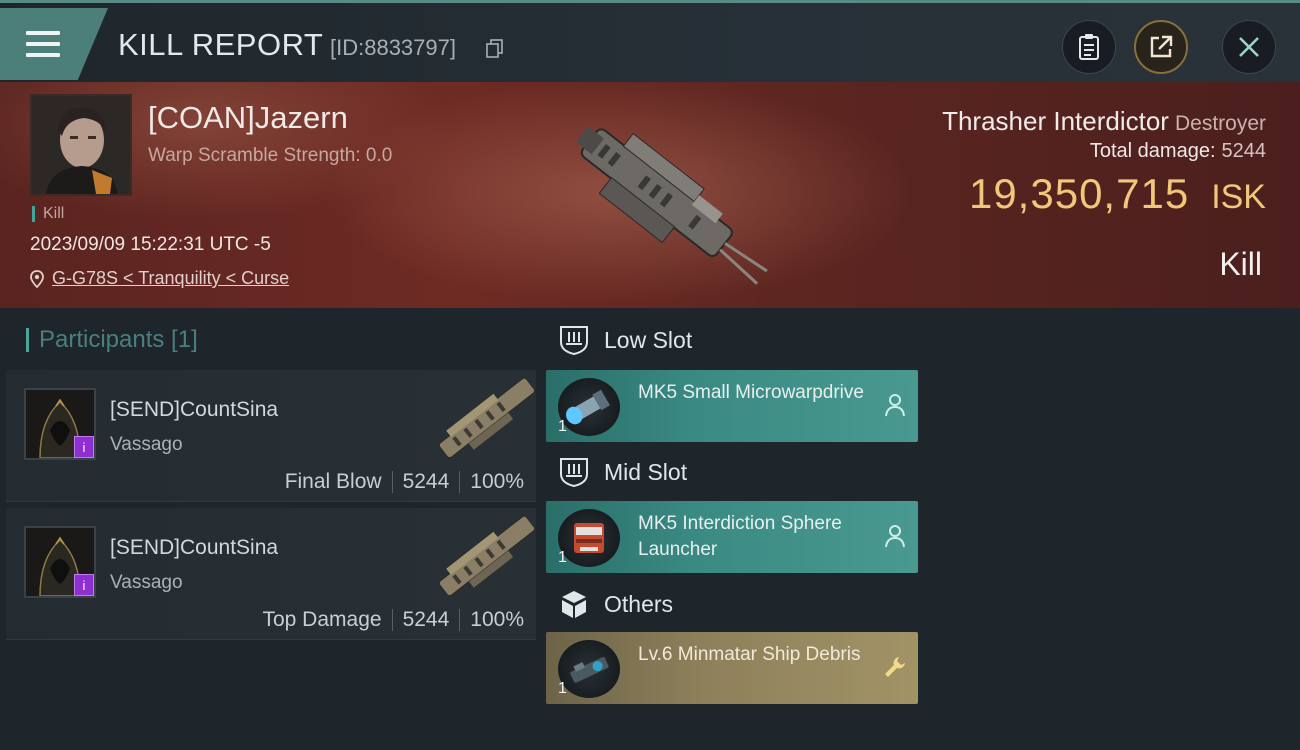 This screenshot has width=1300, height=750. Describe the element at coordinates (1152, 151) in the screenshot. I see `total-damage-label: Total damage:` at that location.